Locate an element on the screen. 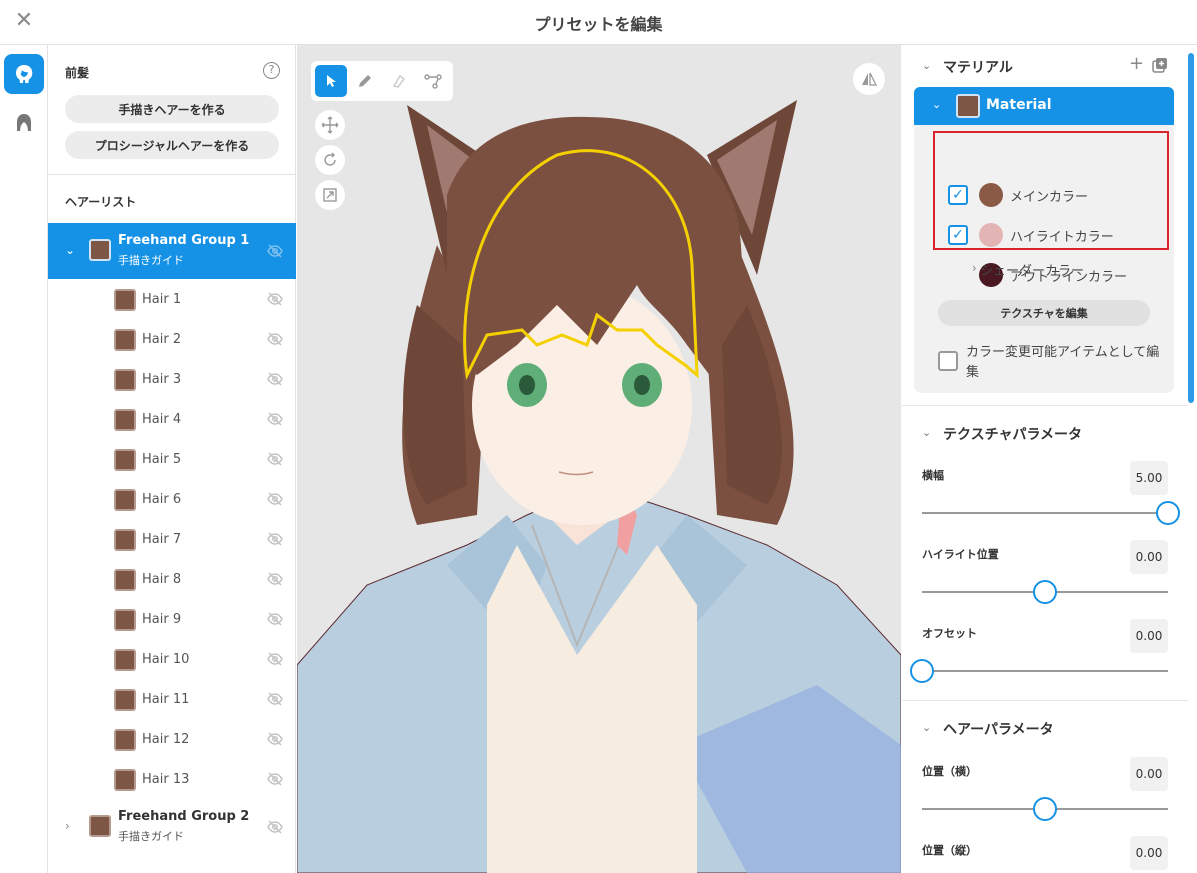  hair-list-item: Hair 2 is located at coordinates (172, 339).